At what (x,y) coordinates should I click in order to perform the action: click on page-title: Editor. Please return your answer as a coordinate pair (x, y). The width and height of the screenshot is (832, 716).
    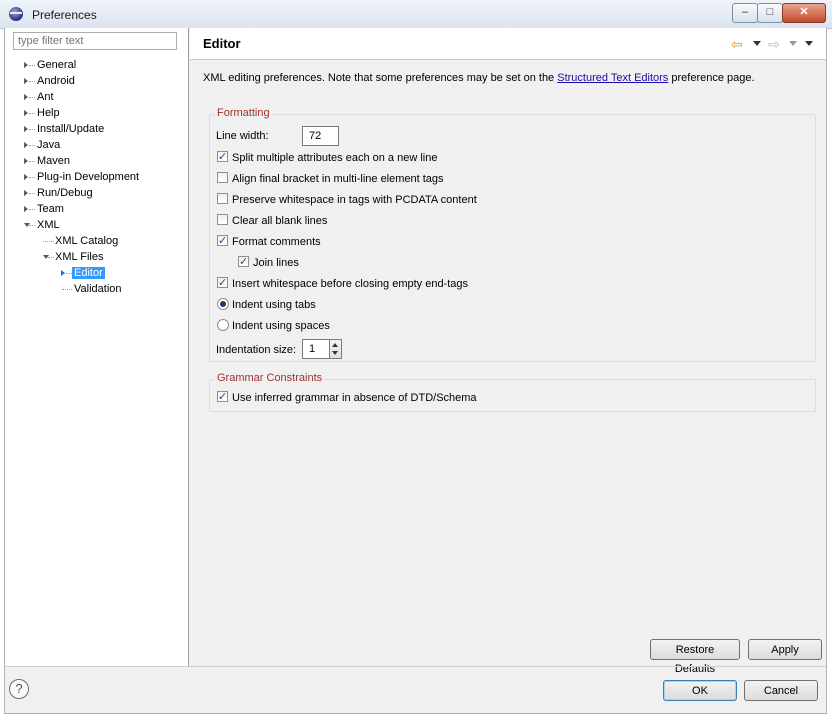
    Looking at the image, I should click on (222, 43).